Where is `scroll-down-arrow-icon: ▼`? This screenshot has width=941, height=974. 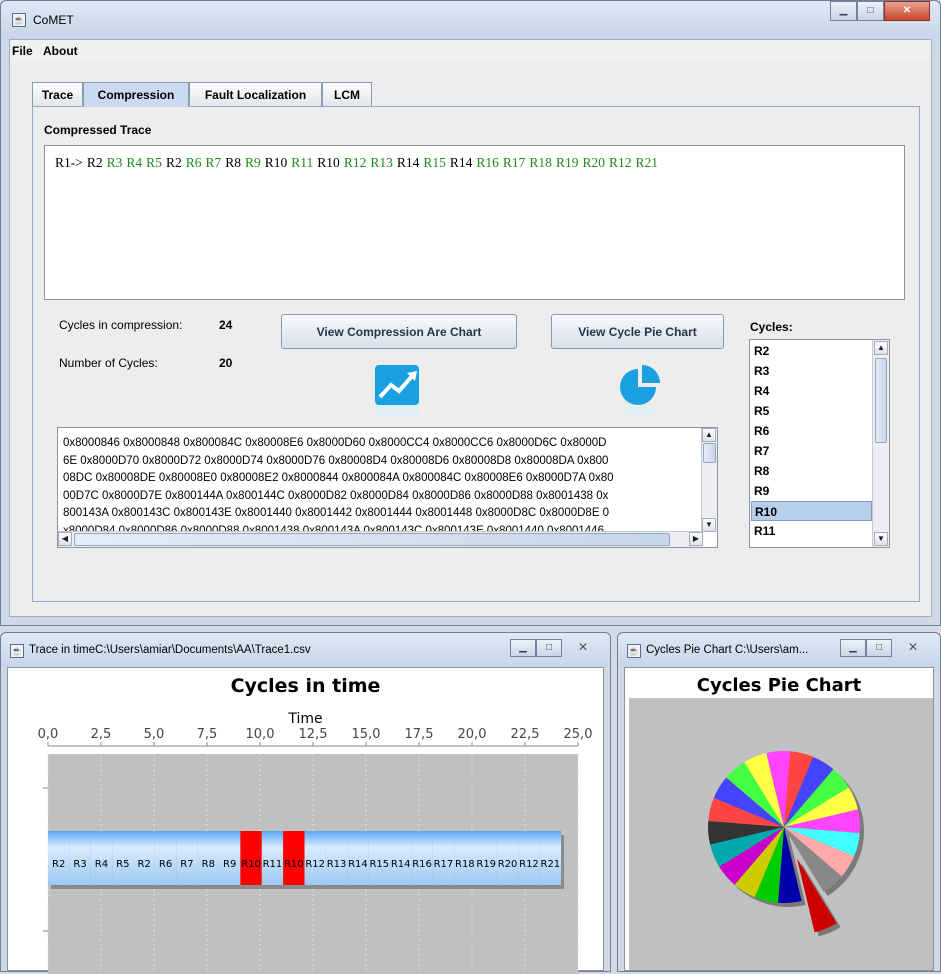
scroll-down-arrow-icon: ▼ is located at coordinates (709, 525).